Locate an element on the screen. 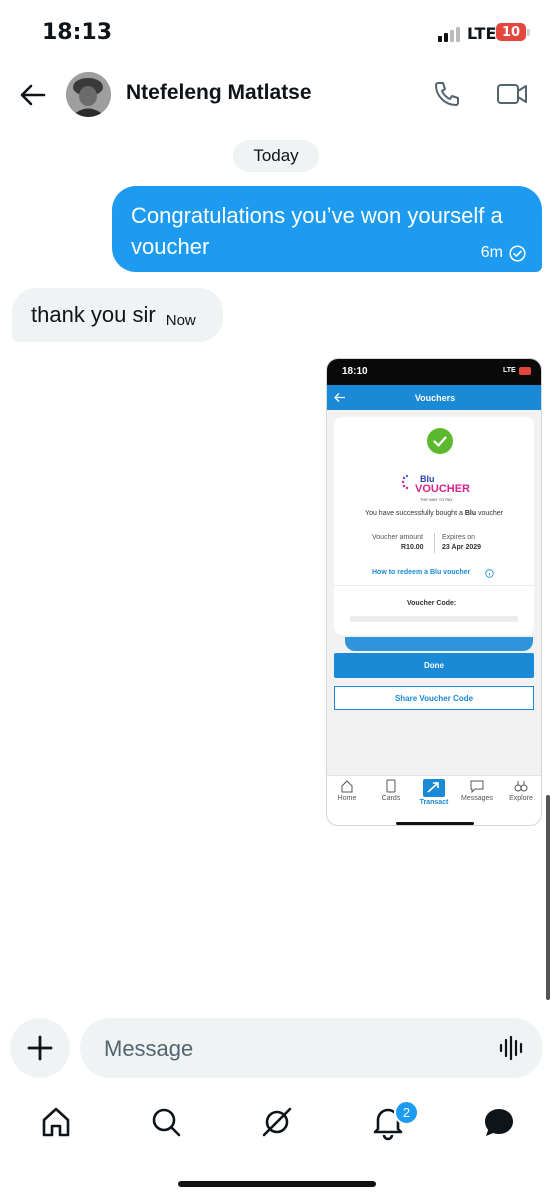 Image resolution: width=554 pixels, height=1199 pixels. nav-label: Transact is located at coordinates (434, 802).